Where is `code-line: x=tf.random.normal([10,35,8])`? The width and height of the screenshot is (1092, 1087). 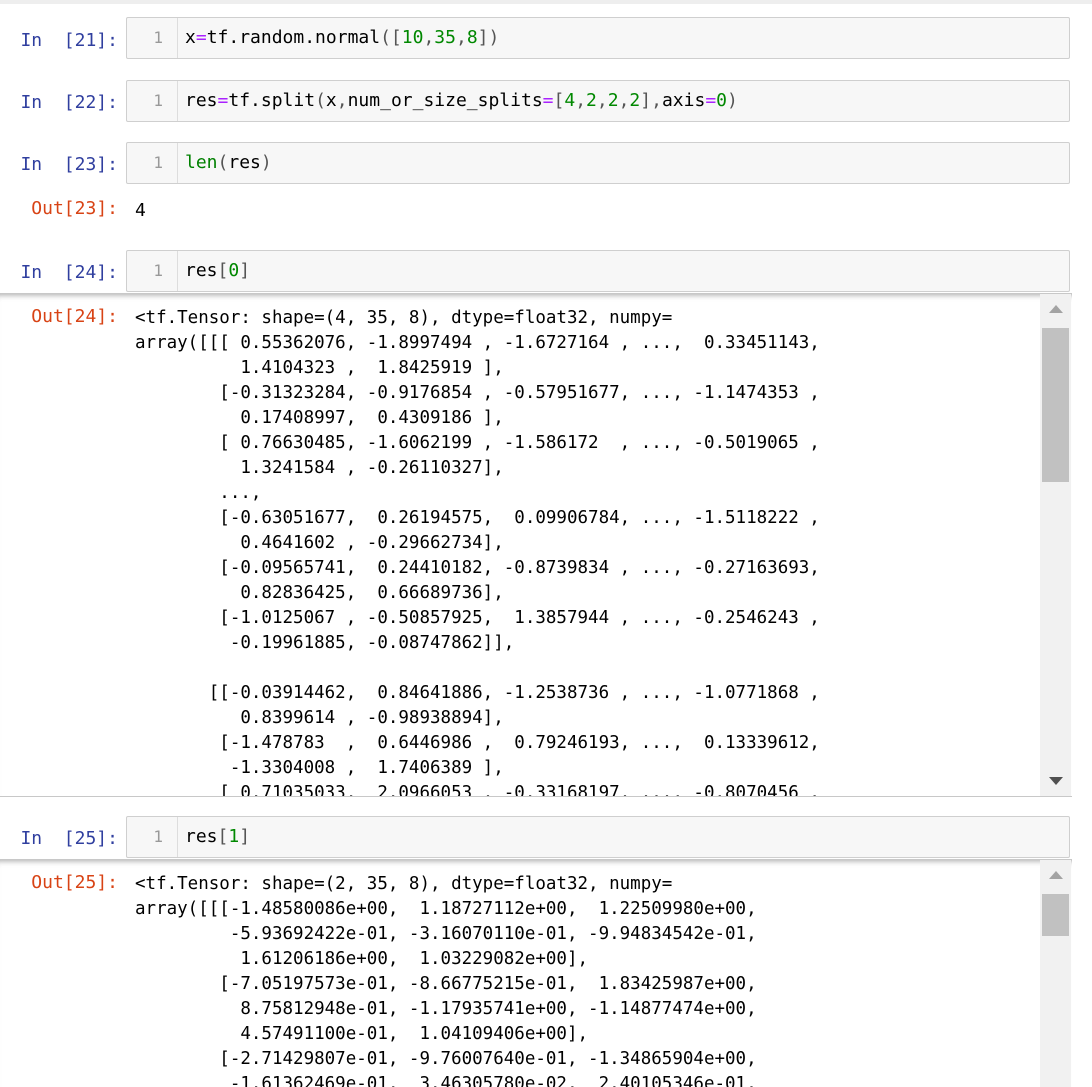 code-line: x=tf.random.normal([10,35,8]) is located at coordinates (342, 38).